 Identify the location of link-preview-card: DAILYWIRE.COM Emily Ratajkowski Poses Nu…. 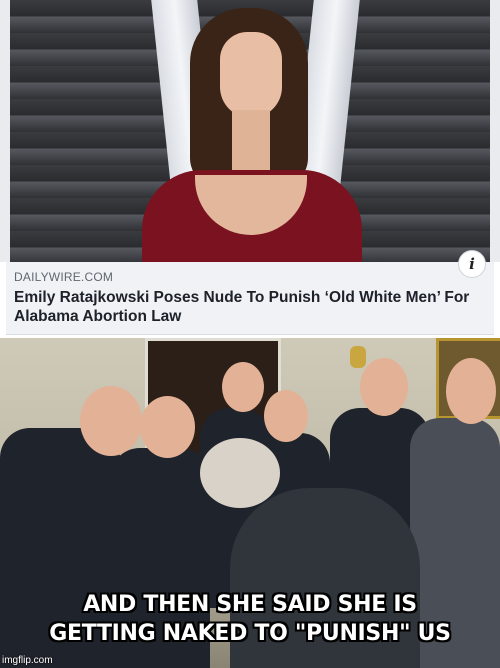
(250, 298).